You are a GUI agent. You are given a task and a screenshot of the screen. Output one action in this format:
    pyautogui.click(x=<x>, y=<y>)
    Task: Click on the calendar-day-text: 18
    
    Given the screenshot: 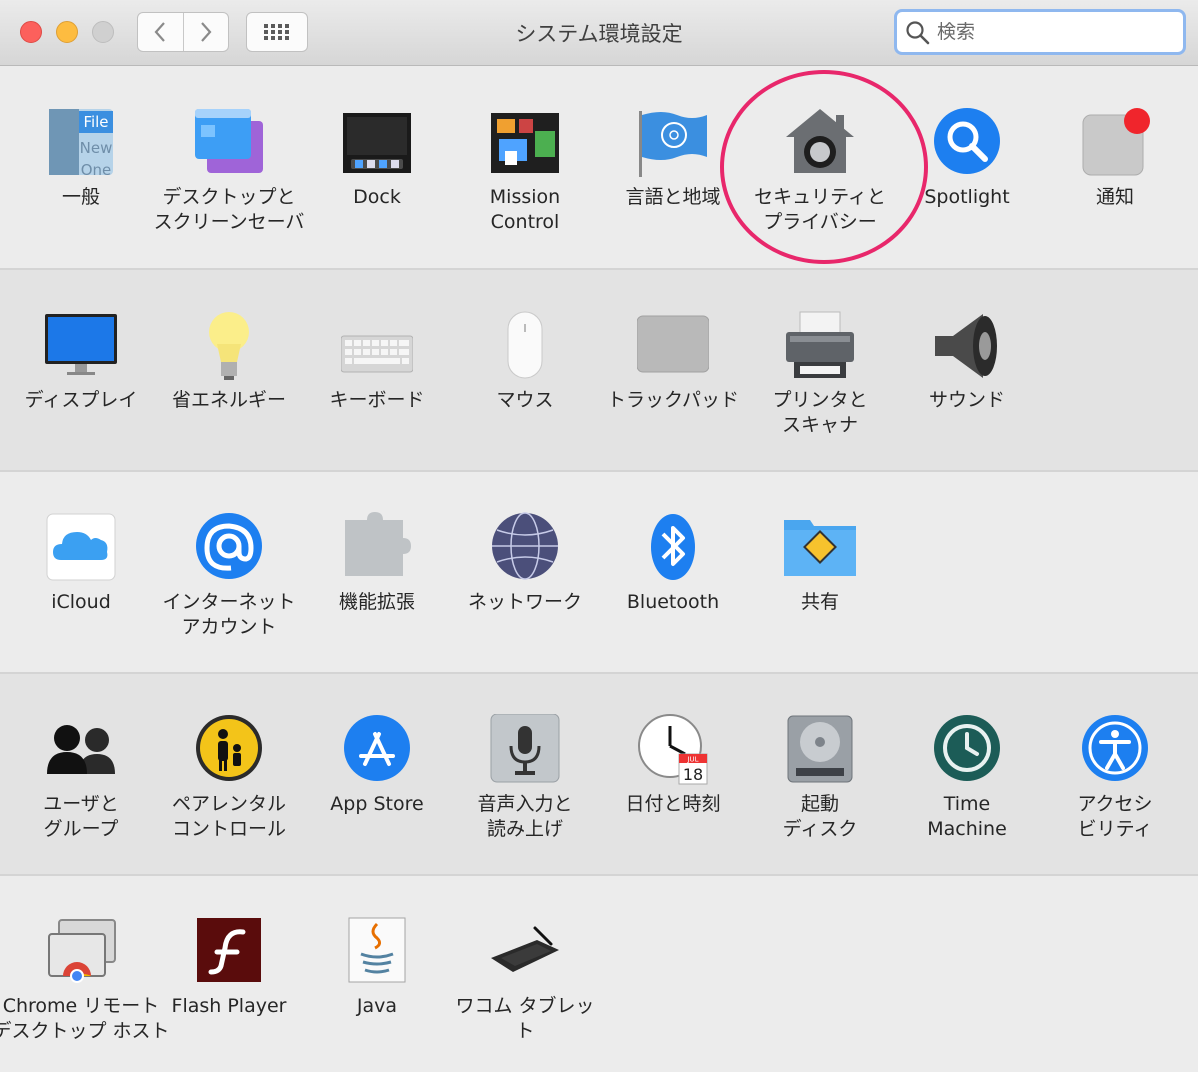 What is the action you would take?
    pyautogui.click(x=693, y=774)
    